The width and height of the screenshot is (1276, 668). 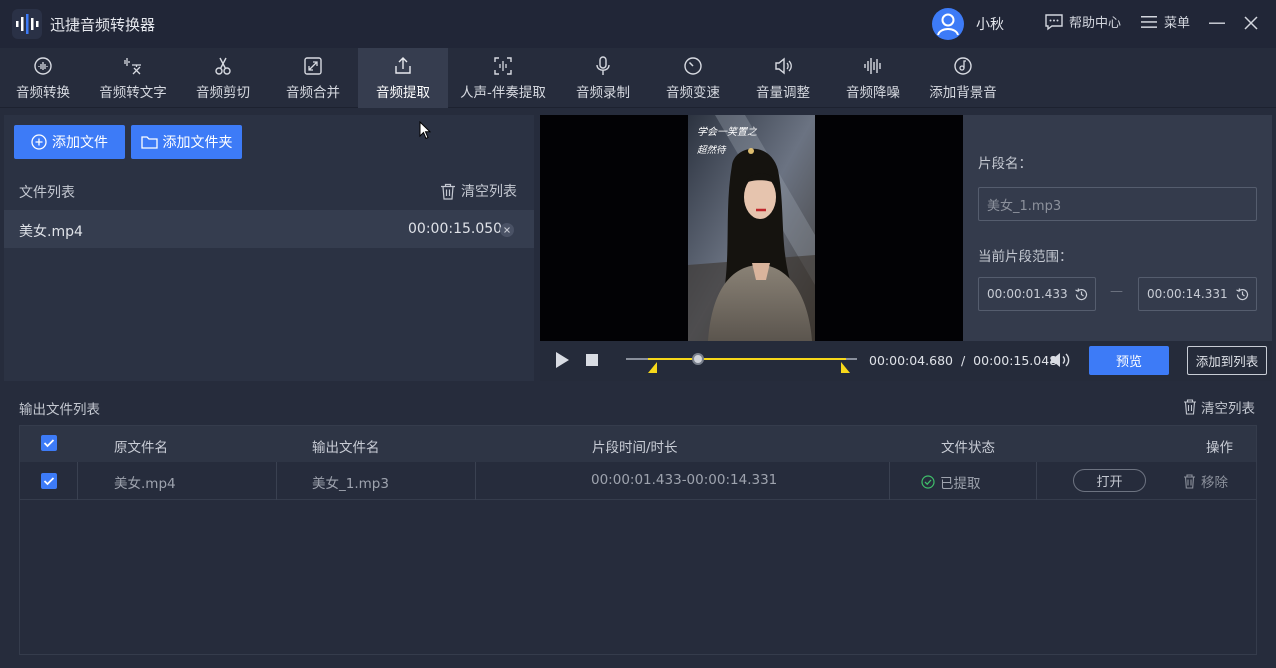 What do you see at coordinates (697, 359) in the screenshot?
I see `playhead-knob` at bounding box center [697, 359].